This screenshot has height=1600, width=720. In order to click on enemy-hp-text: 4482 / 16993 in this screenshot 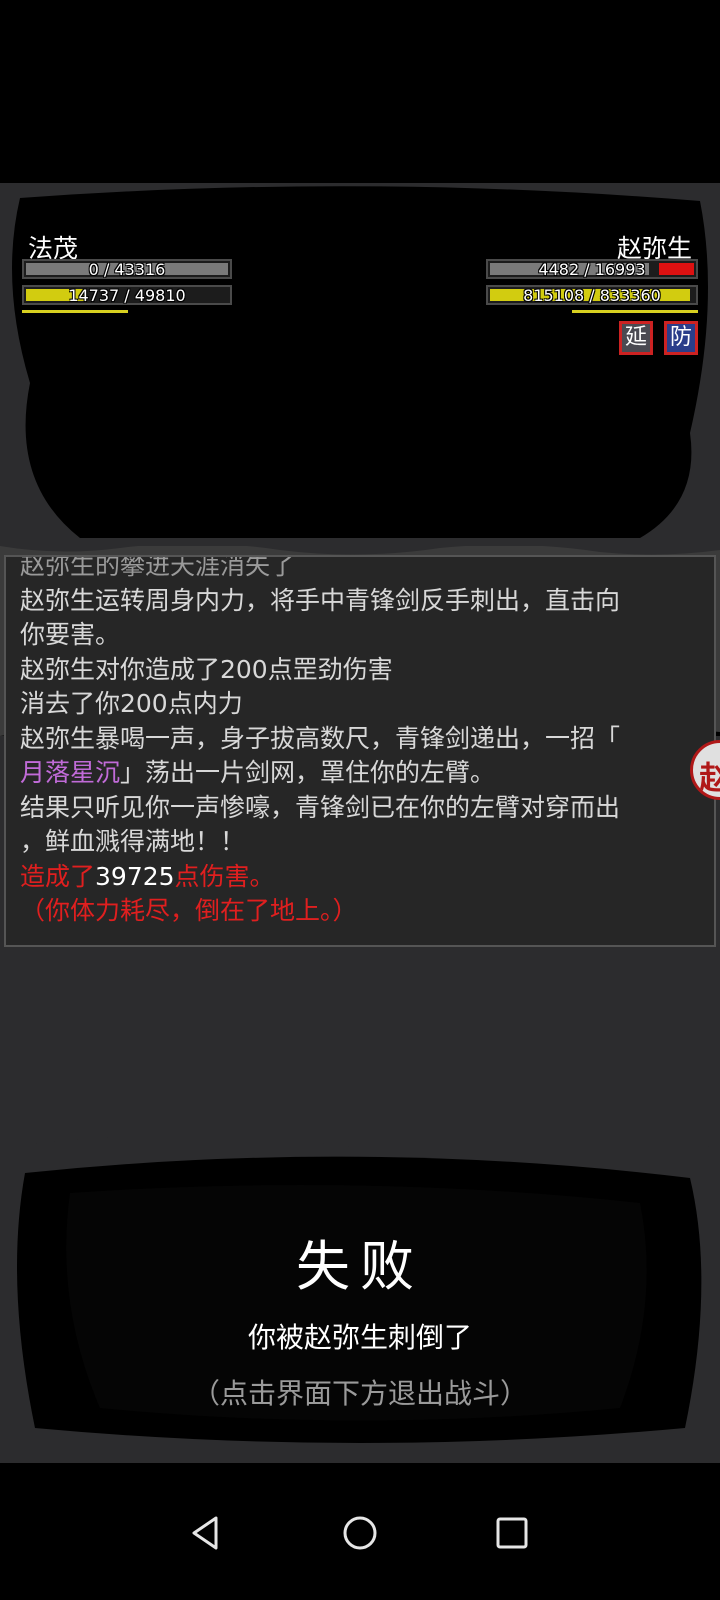, I will do `click(592, 269)`.